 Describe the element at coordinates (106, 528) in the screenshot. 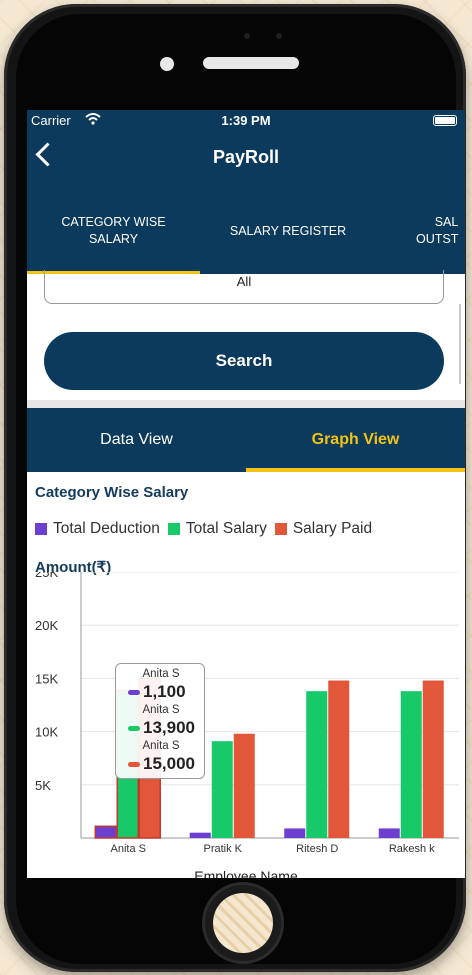

I see `legend-label: Total Deduction` at that location.